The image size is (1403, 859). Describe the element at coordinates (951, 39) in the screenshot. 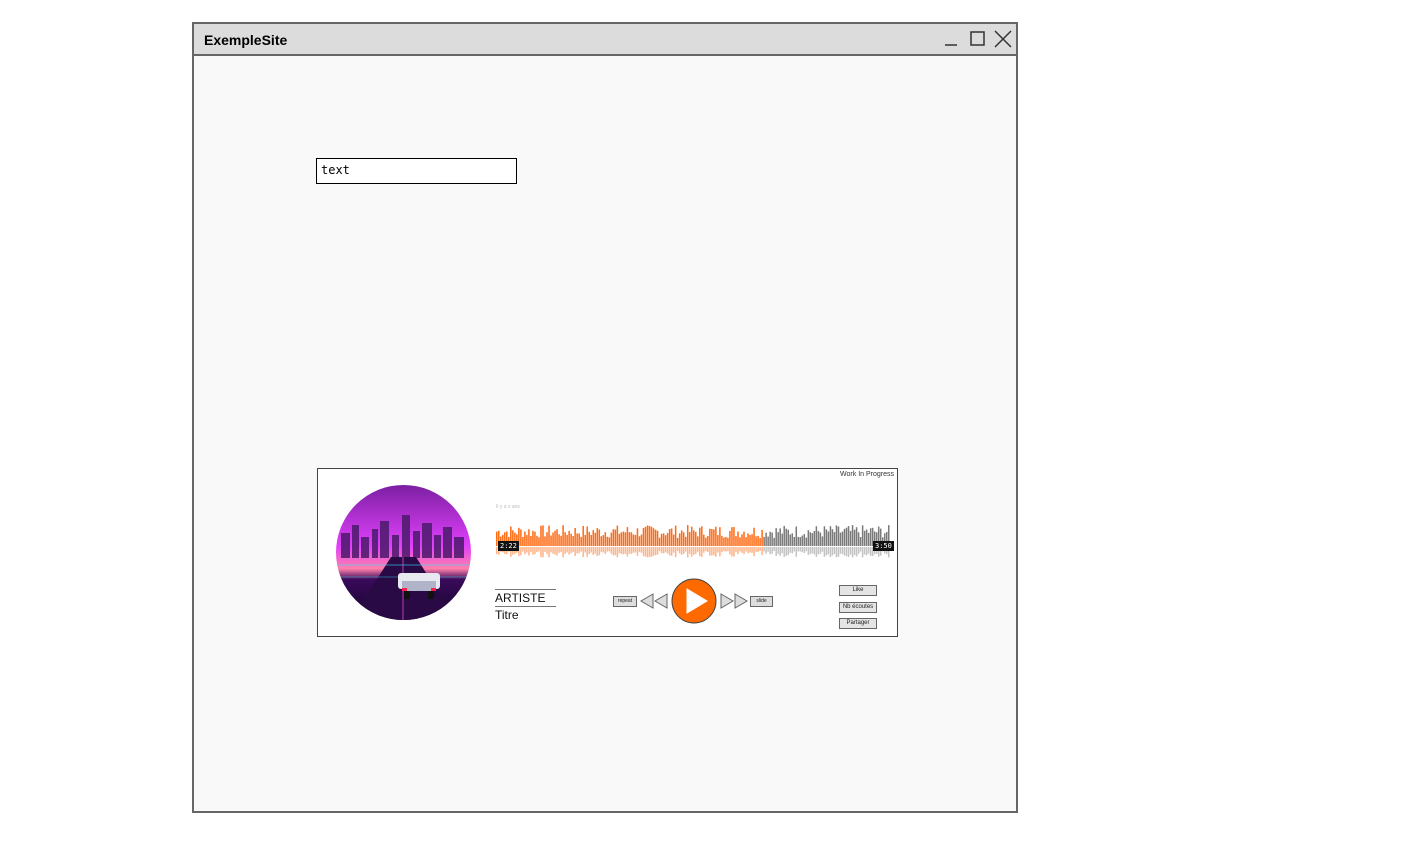

I see `minimize-icon` at that location.